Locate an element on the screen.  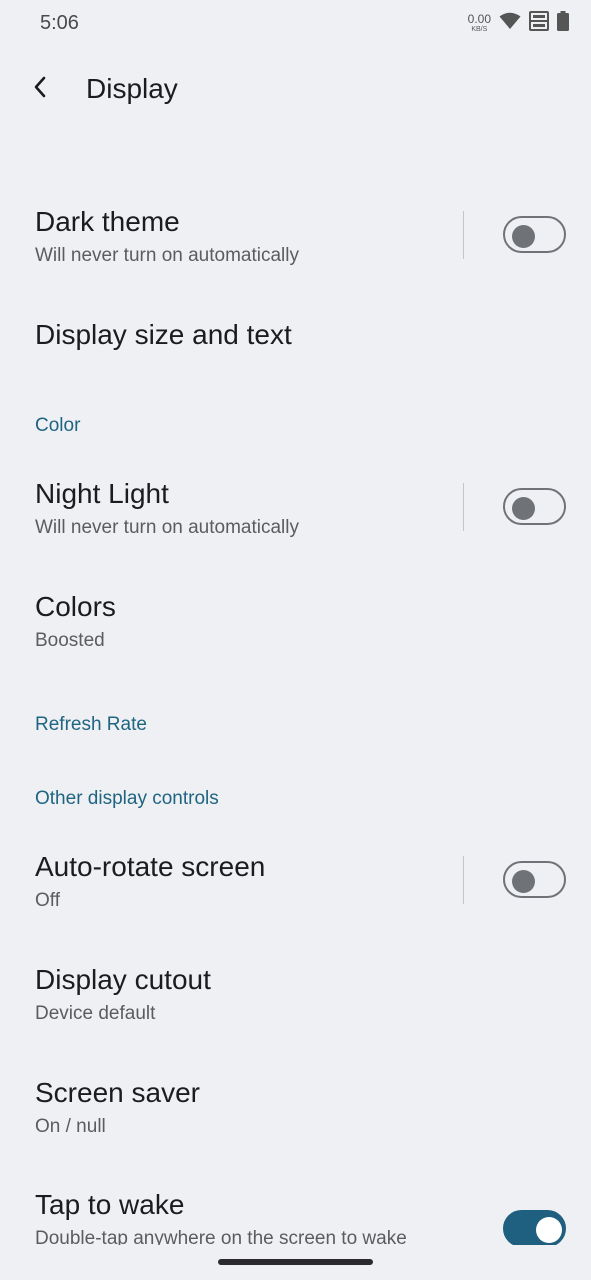
net-speed-unit: KB/S is located at coordinates (479, 29).